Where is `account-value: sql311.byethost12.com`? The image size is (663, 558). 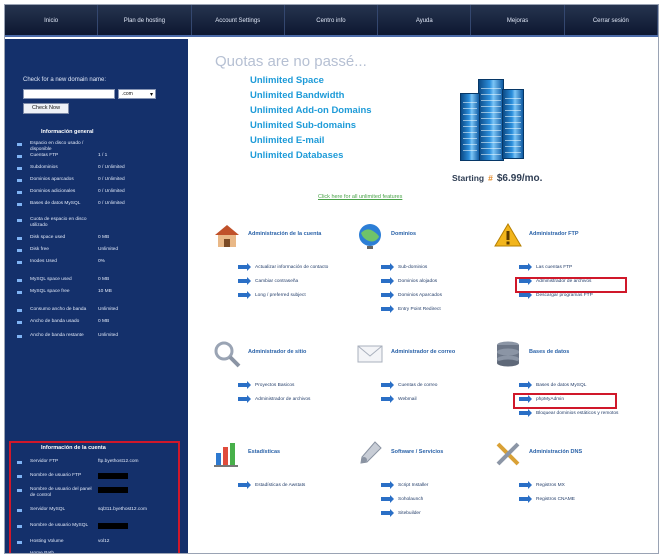 account-value: sql311.byethost12.com is located at coordinates (122, 509).